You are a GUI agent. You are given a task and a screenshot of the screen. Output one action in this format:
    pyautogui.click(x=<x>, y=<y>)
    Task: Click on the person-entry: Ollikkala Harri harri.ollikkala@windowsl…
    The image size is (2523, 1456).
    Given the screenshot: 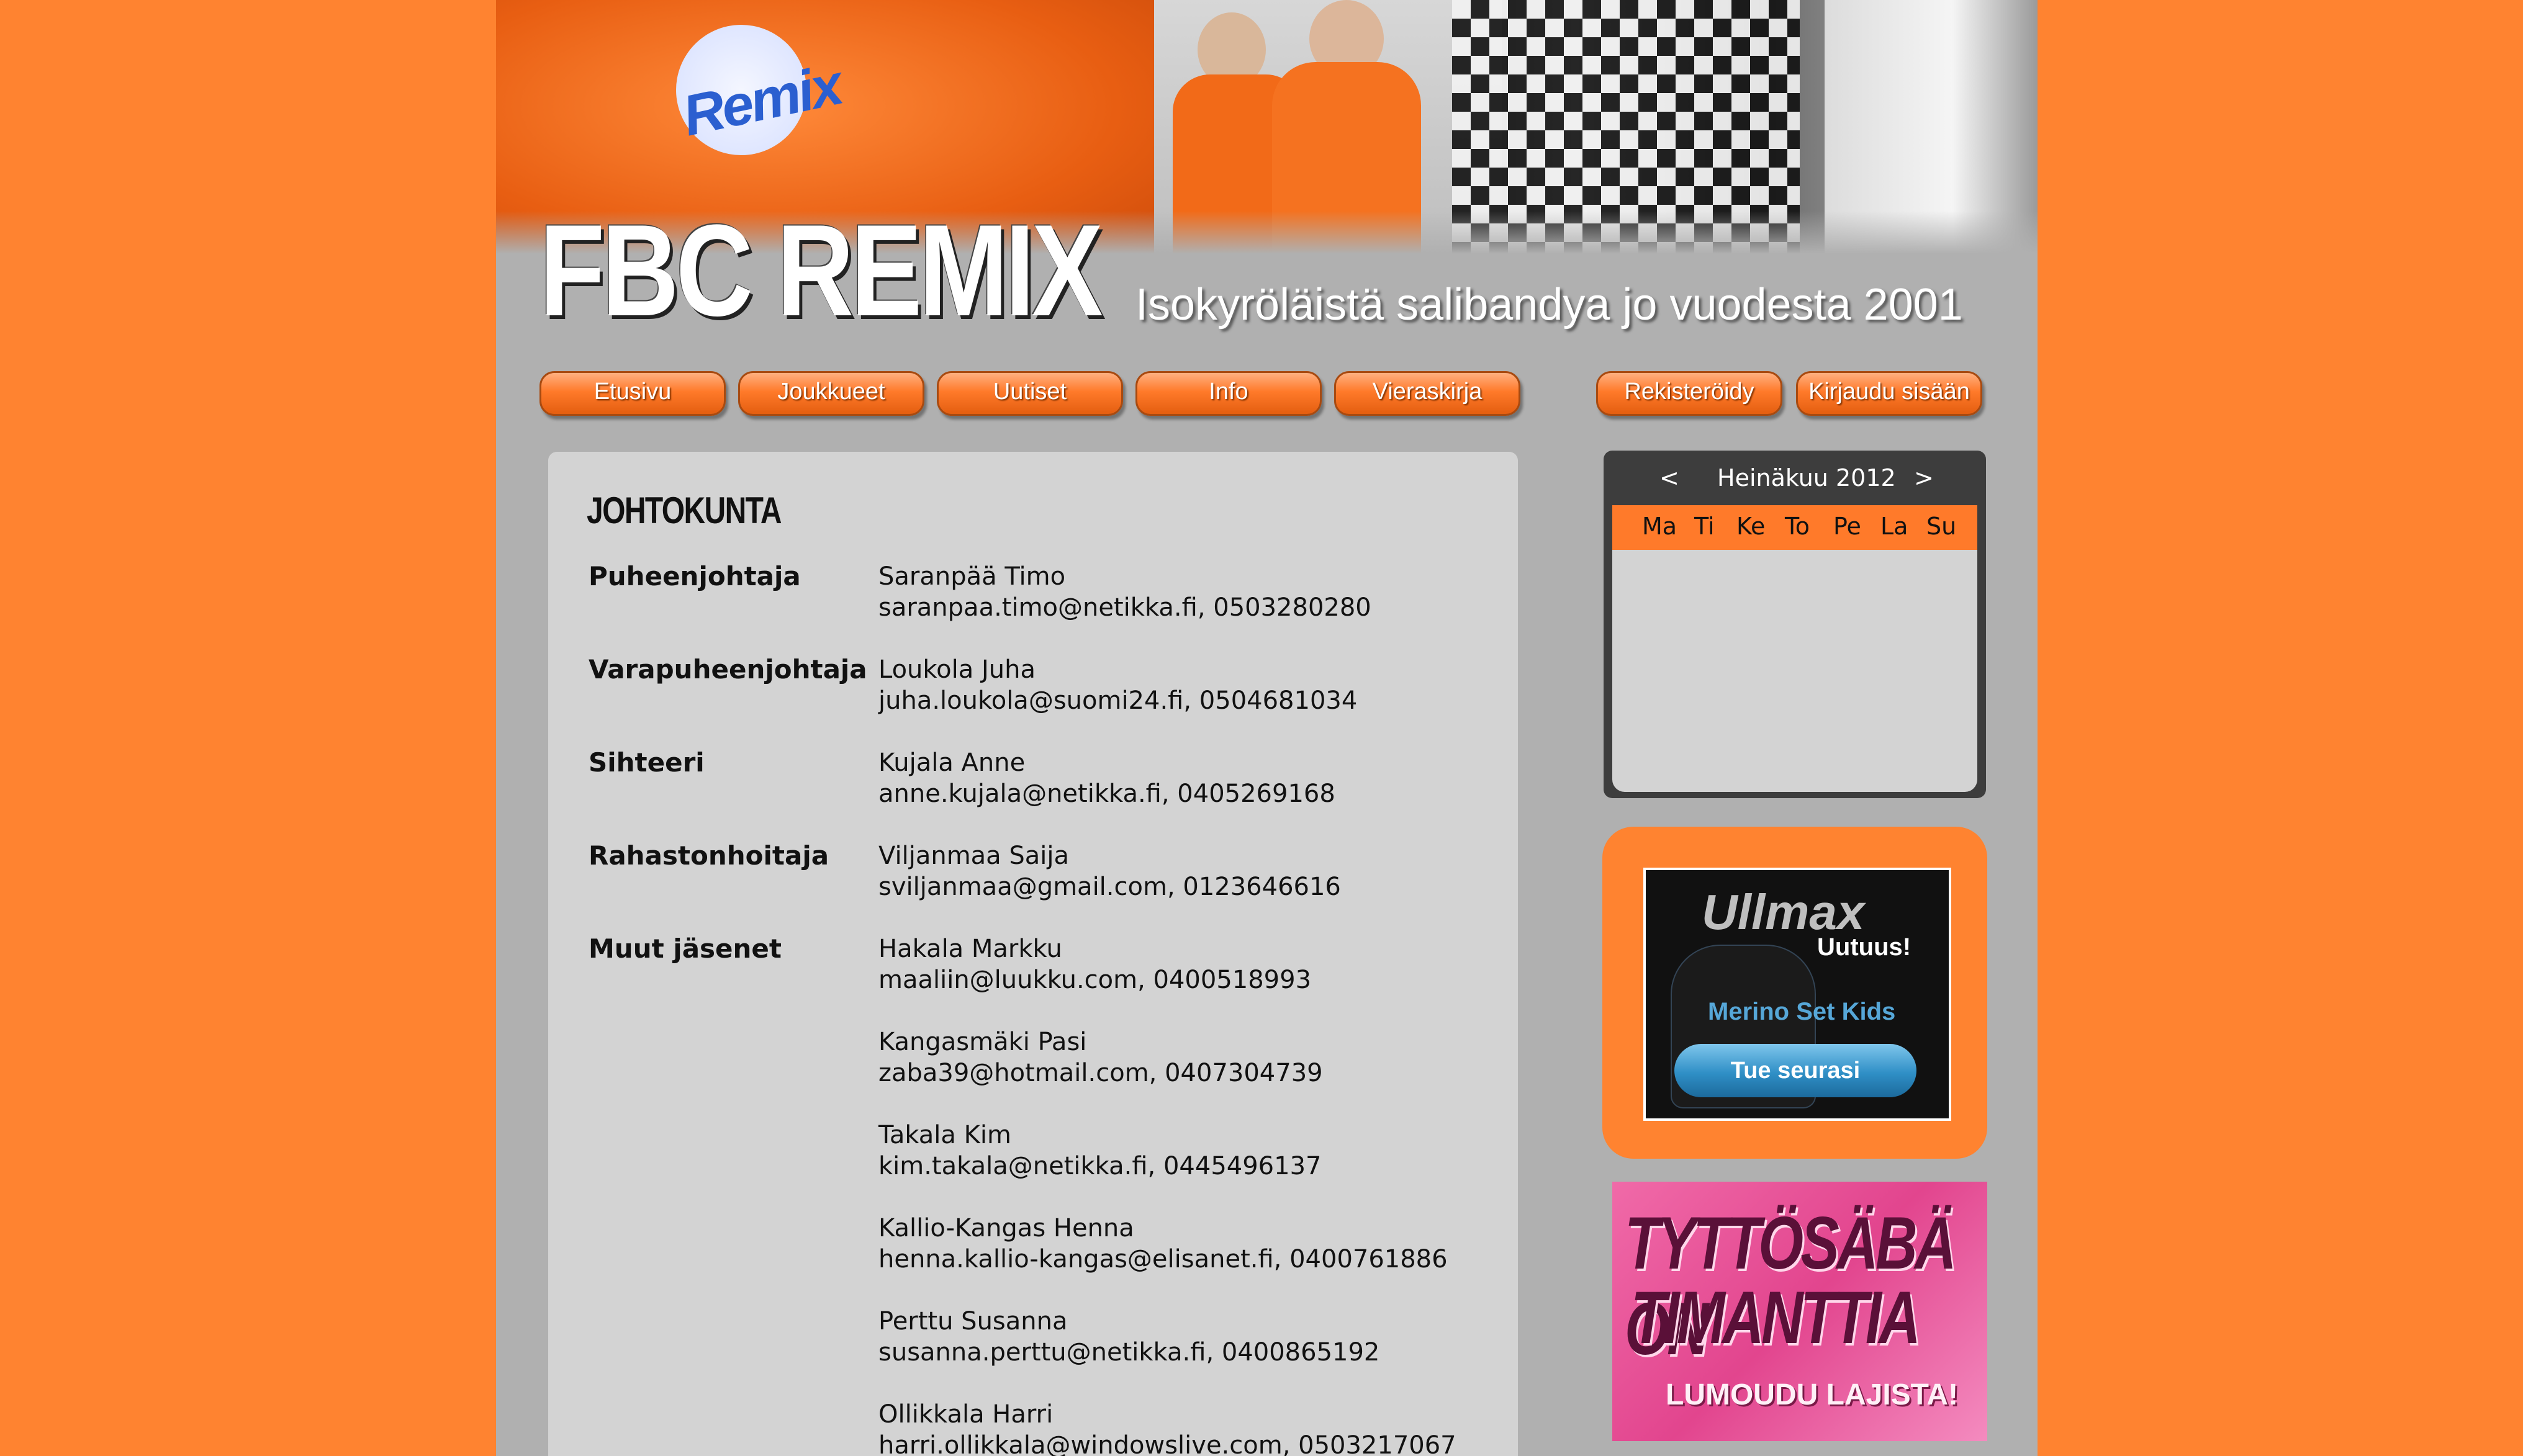 What is the action you would take?
    pyautogui.click(x=1167, y=1427)
    